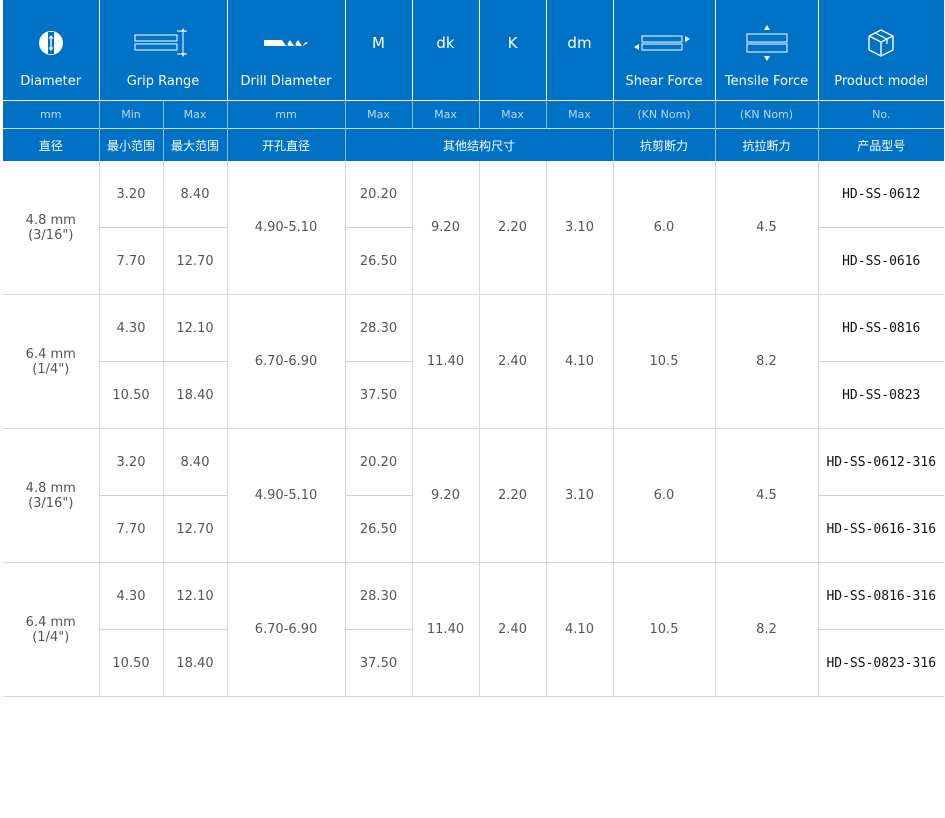  I want to click on product-model-cell: HD-SS-0823, so click(880, 395).